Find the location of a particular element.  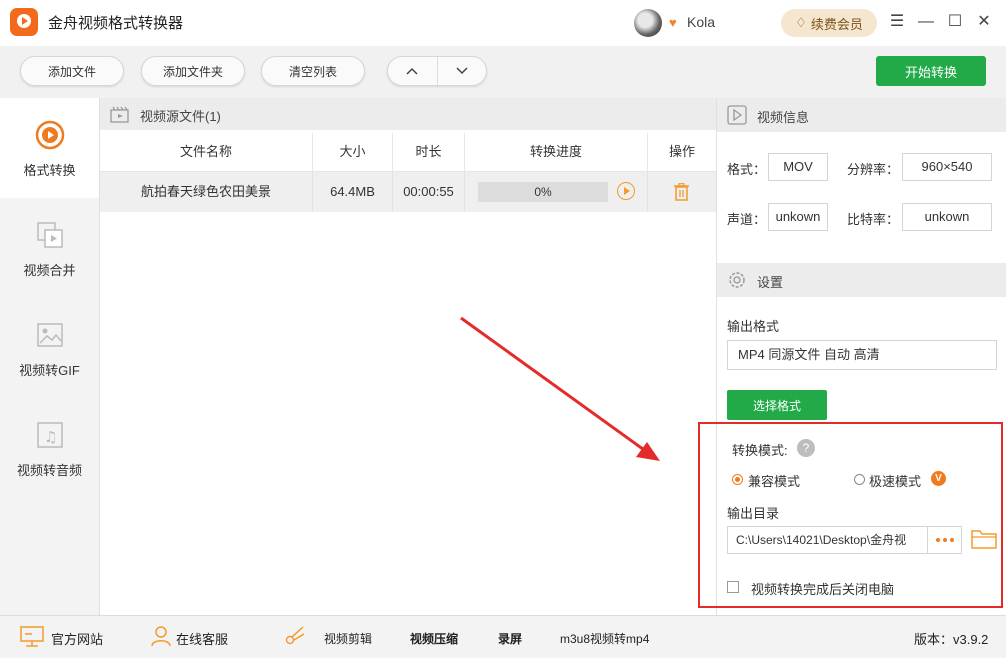

gear-icon is located at coordinates (737, 280).